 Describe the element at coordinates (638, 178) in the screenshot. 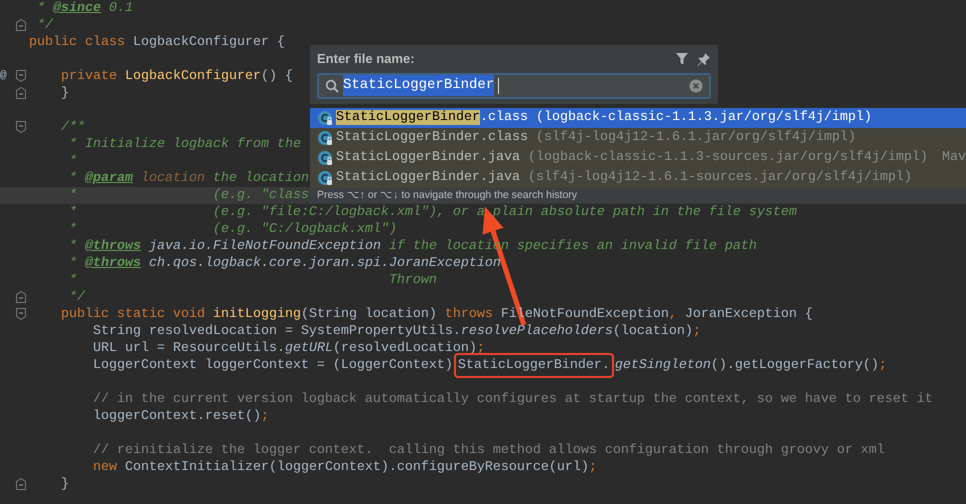

I see `result-item: StaticLoggerBinder.java (slf4j-log4j12-1.6.1-sources.jar/org/slf4j/impl)` at that location.